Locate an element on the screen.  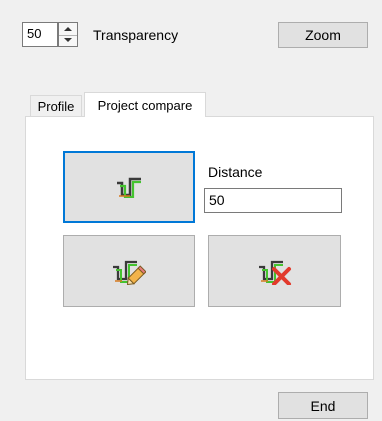
delete-profile-icon is located at coordinates (274, 272).